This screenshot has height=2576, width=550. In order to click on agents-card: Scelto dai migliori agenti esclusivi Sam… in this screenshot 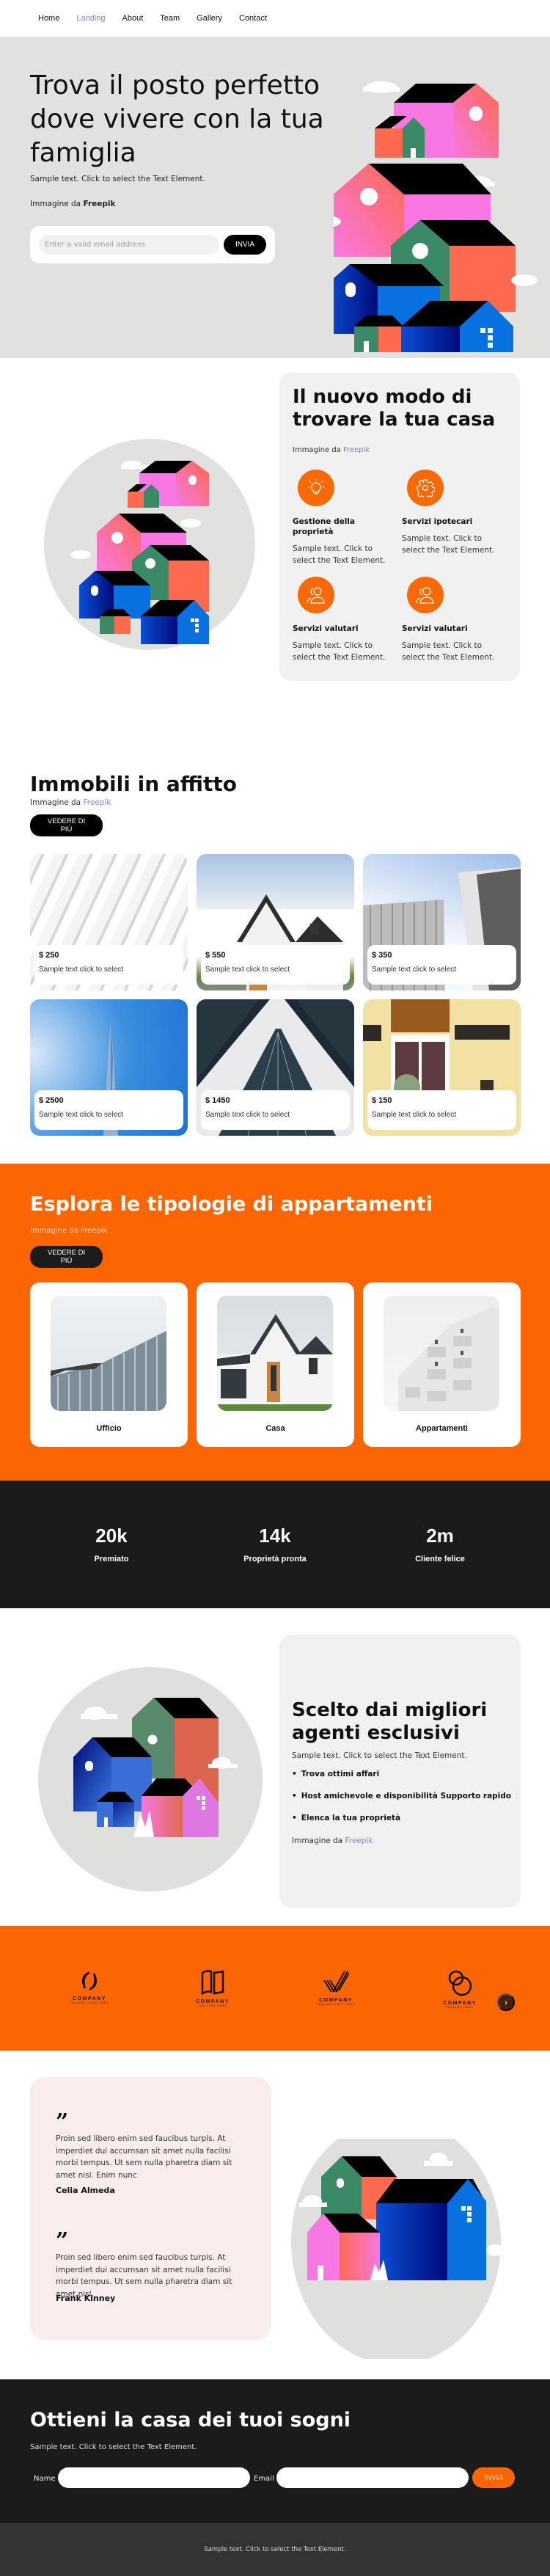, I will do `click(400, 1772)`.